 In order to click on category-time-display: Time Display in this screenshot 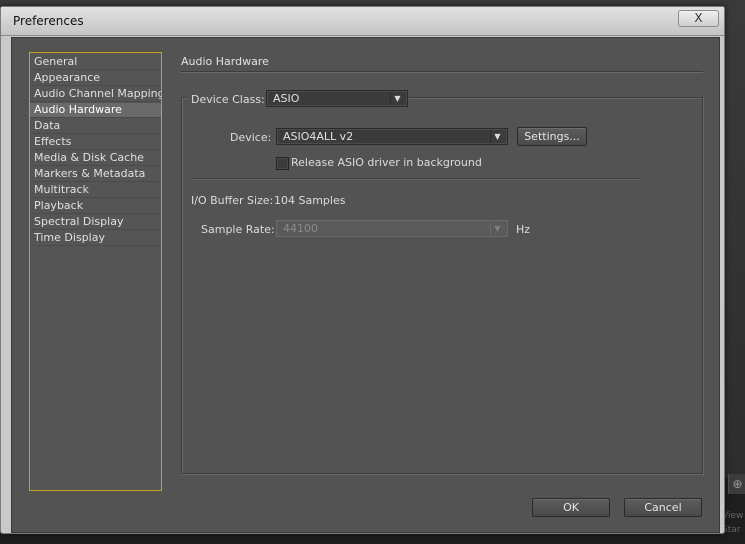, I will do `click(95, 238)`.